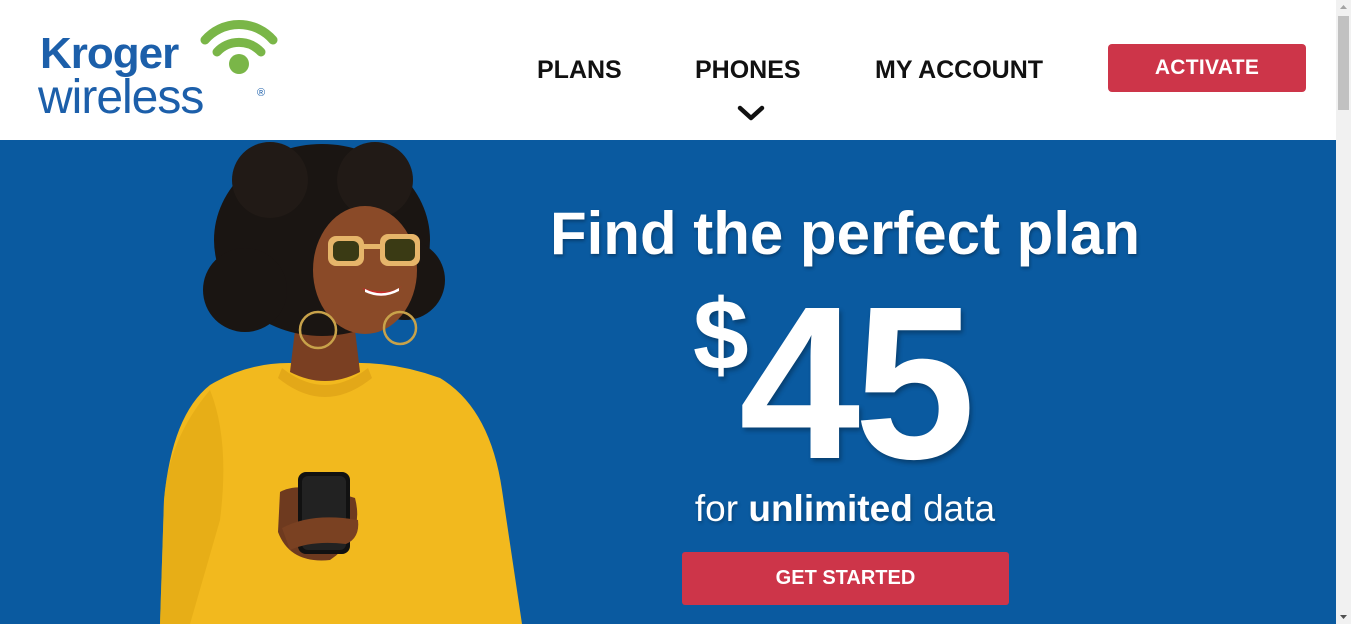  I want to click on activate-button: ACTIVATE, so click(1207, 68).